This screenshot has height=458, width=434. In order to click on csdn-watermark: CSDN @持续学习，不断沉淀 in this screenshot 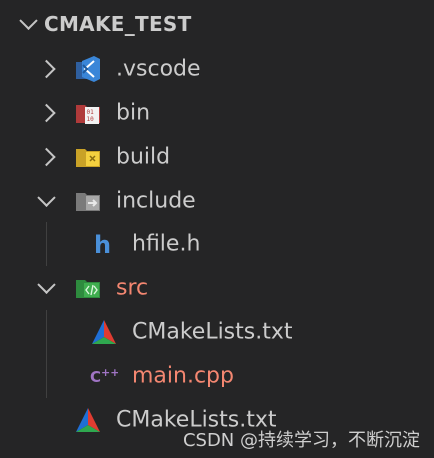, I will do `click(301, 440)`.